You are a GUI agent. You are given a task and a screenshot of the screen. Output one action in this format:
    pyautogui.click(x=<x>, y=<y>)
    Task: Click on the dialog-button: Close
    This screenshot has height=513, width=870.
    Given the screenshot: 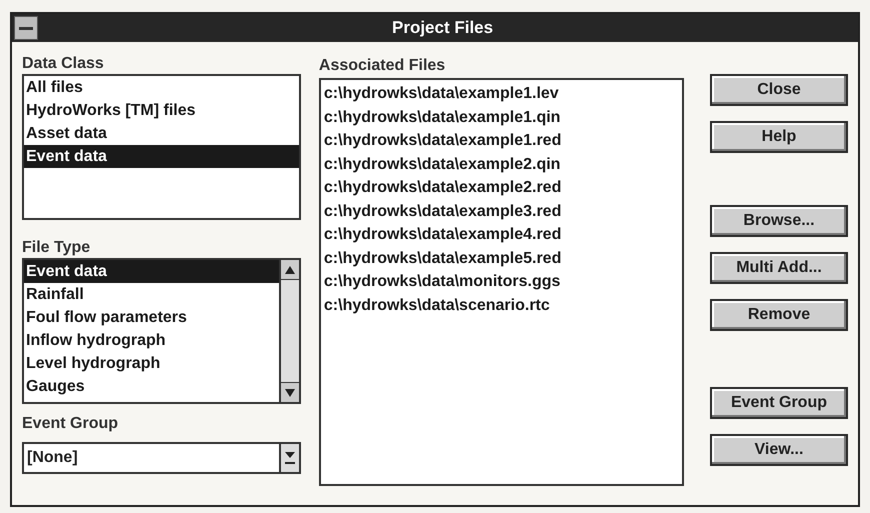 What is the action you would take?
    pyautogui.click(x=779, y=90)
    